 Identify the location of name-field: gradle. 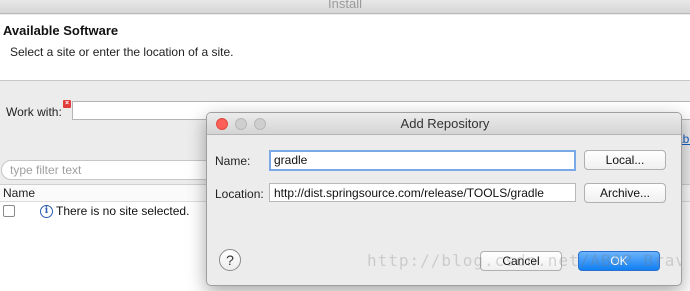
(422, 160).